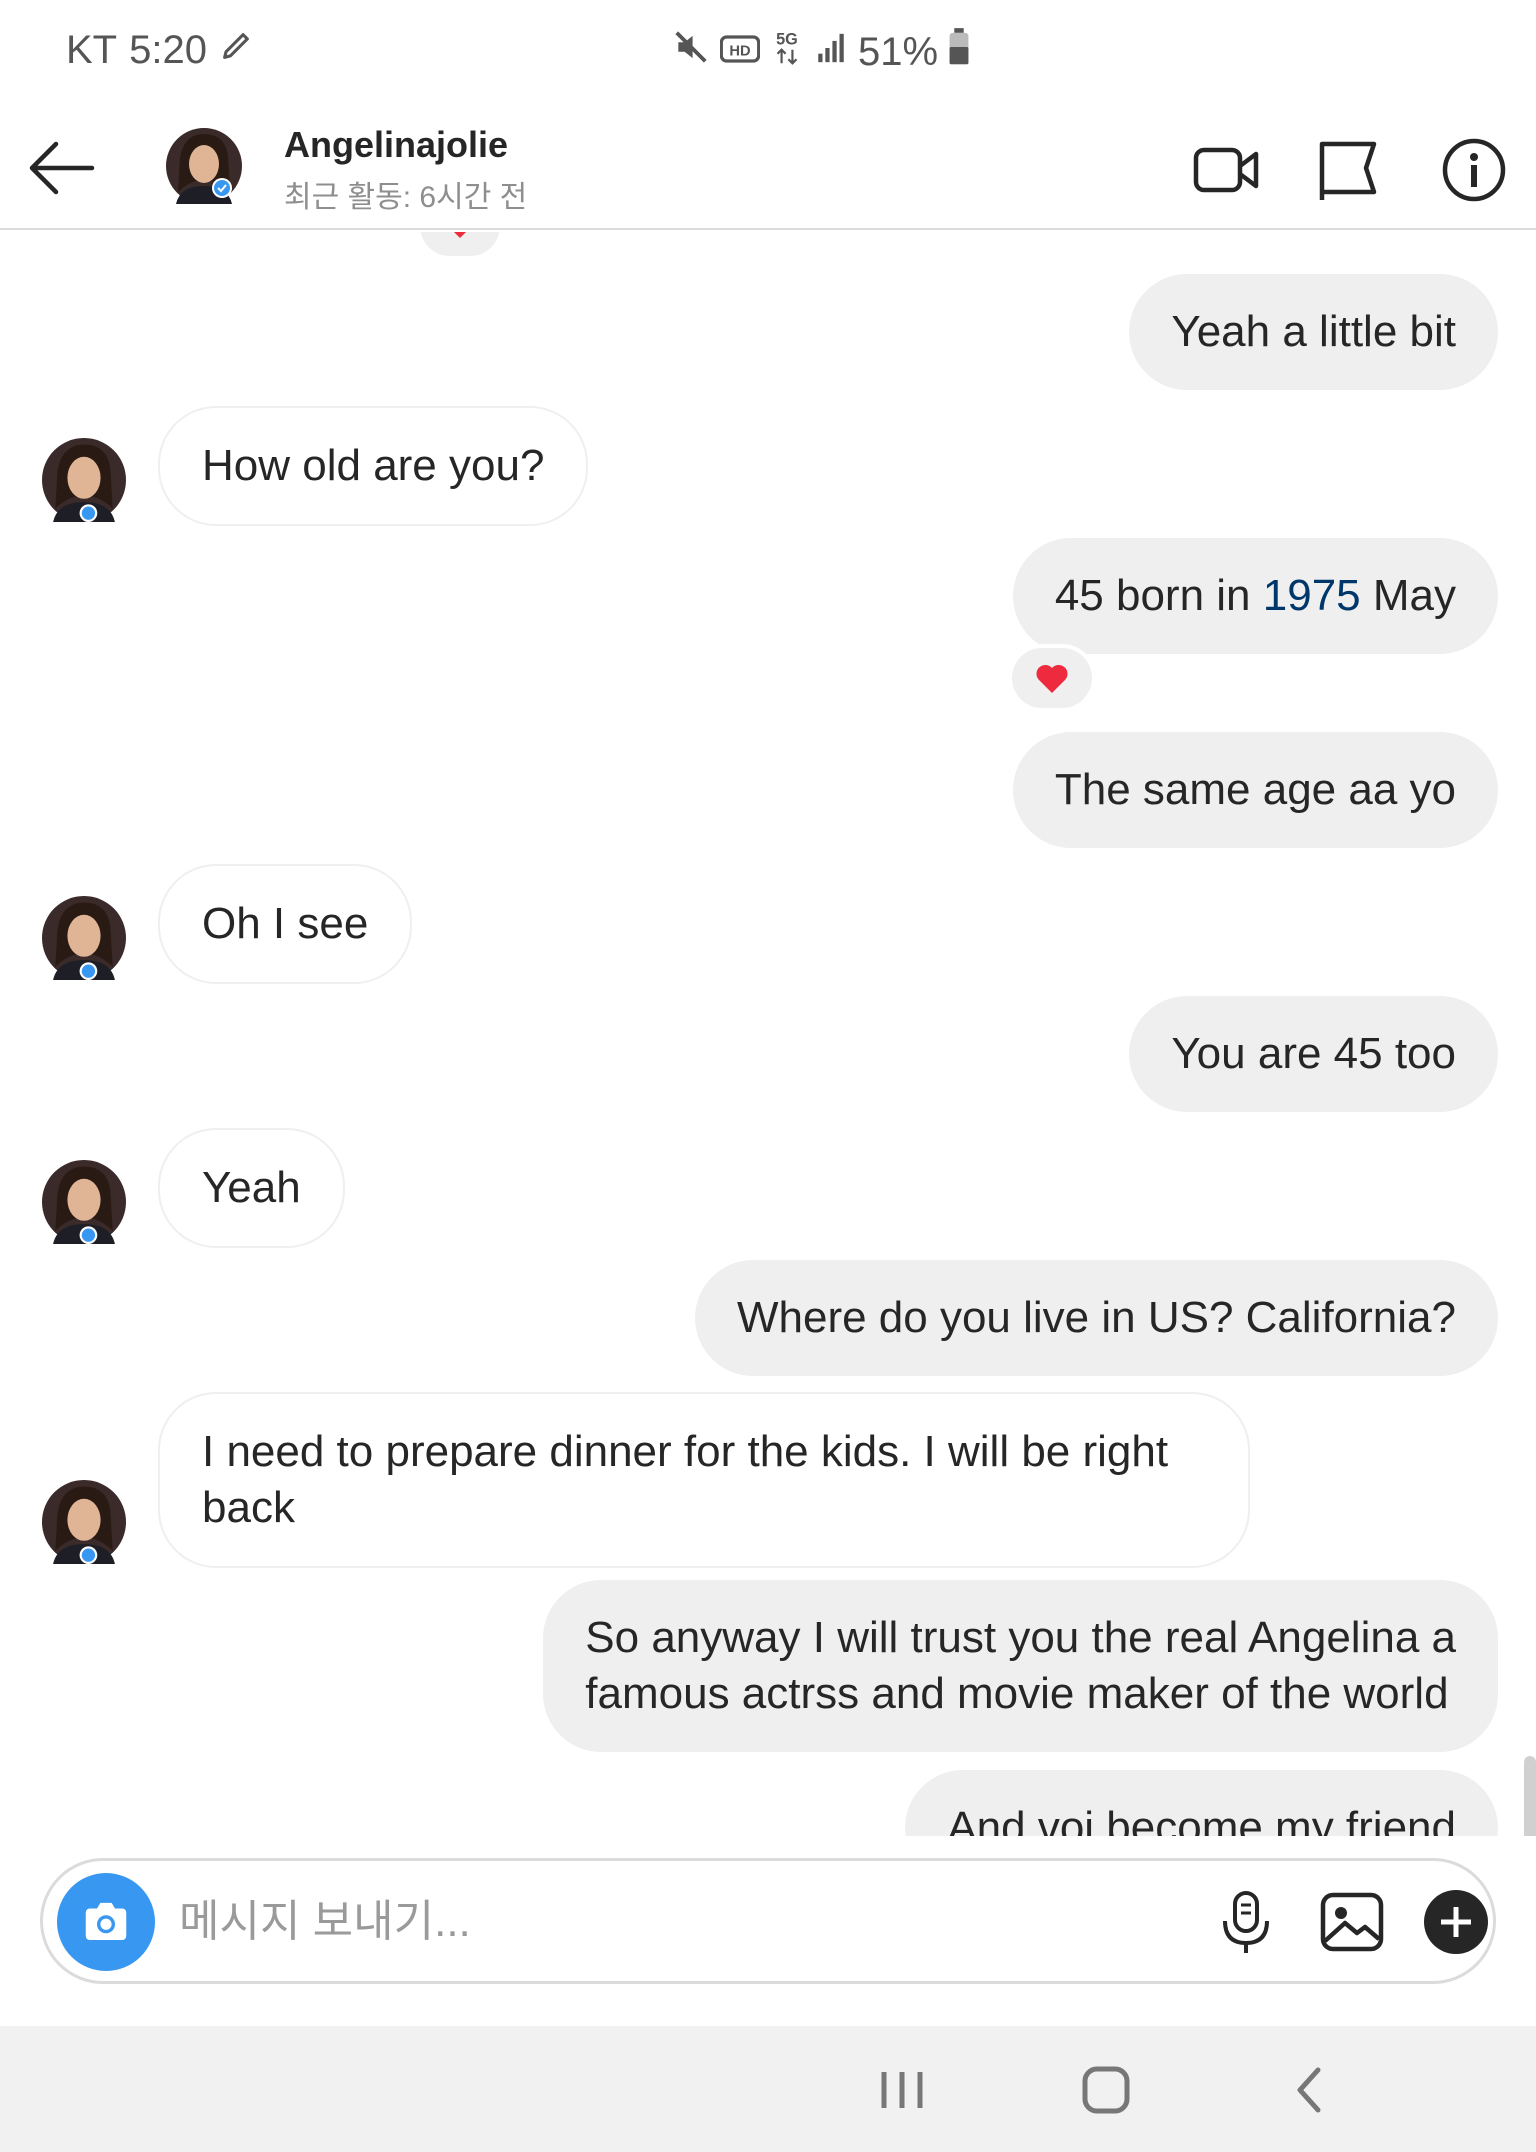  I want to click on previous-reaction, so click(460, 246).